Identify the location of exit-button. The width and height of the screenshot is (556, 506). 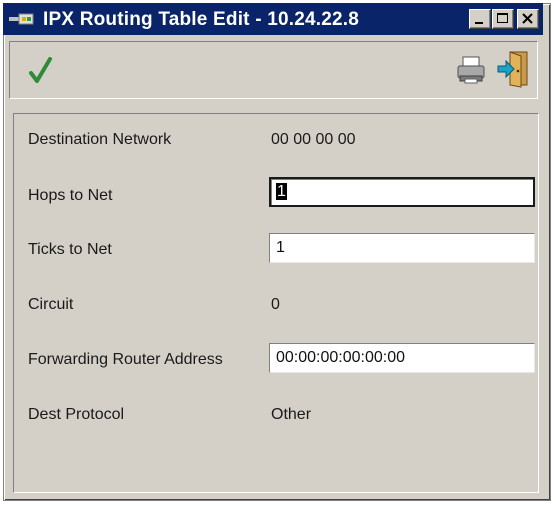
(513, 71).